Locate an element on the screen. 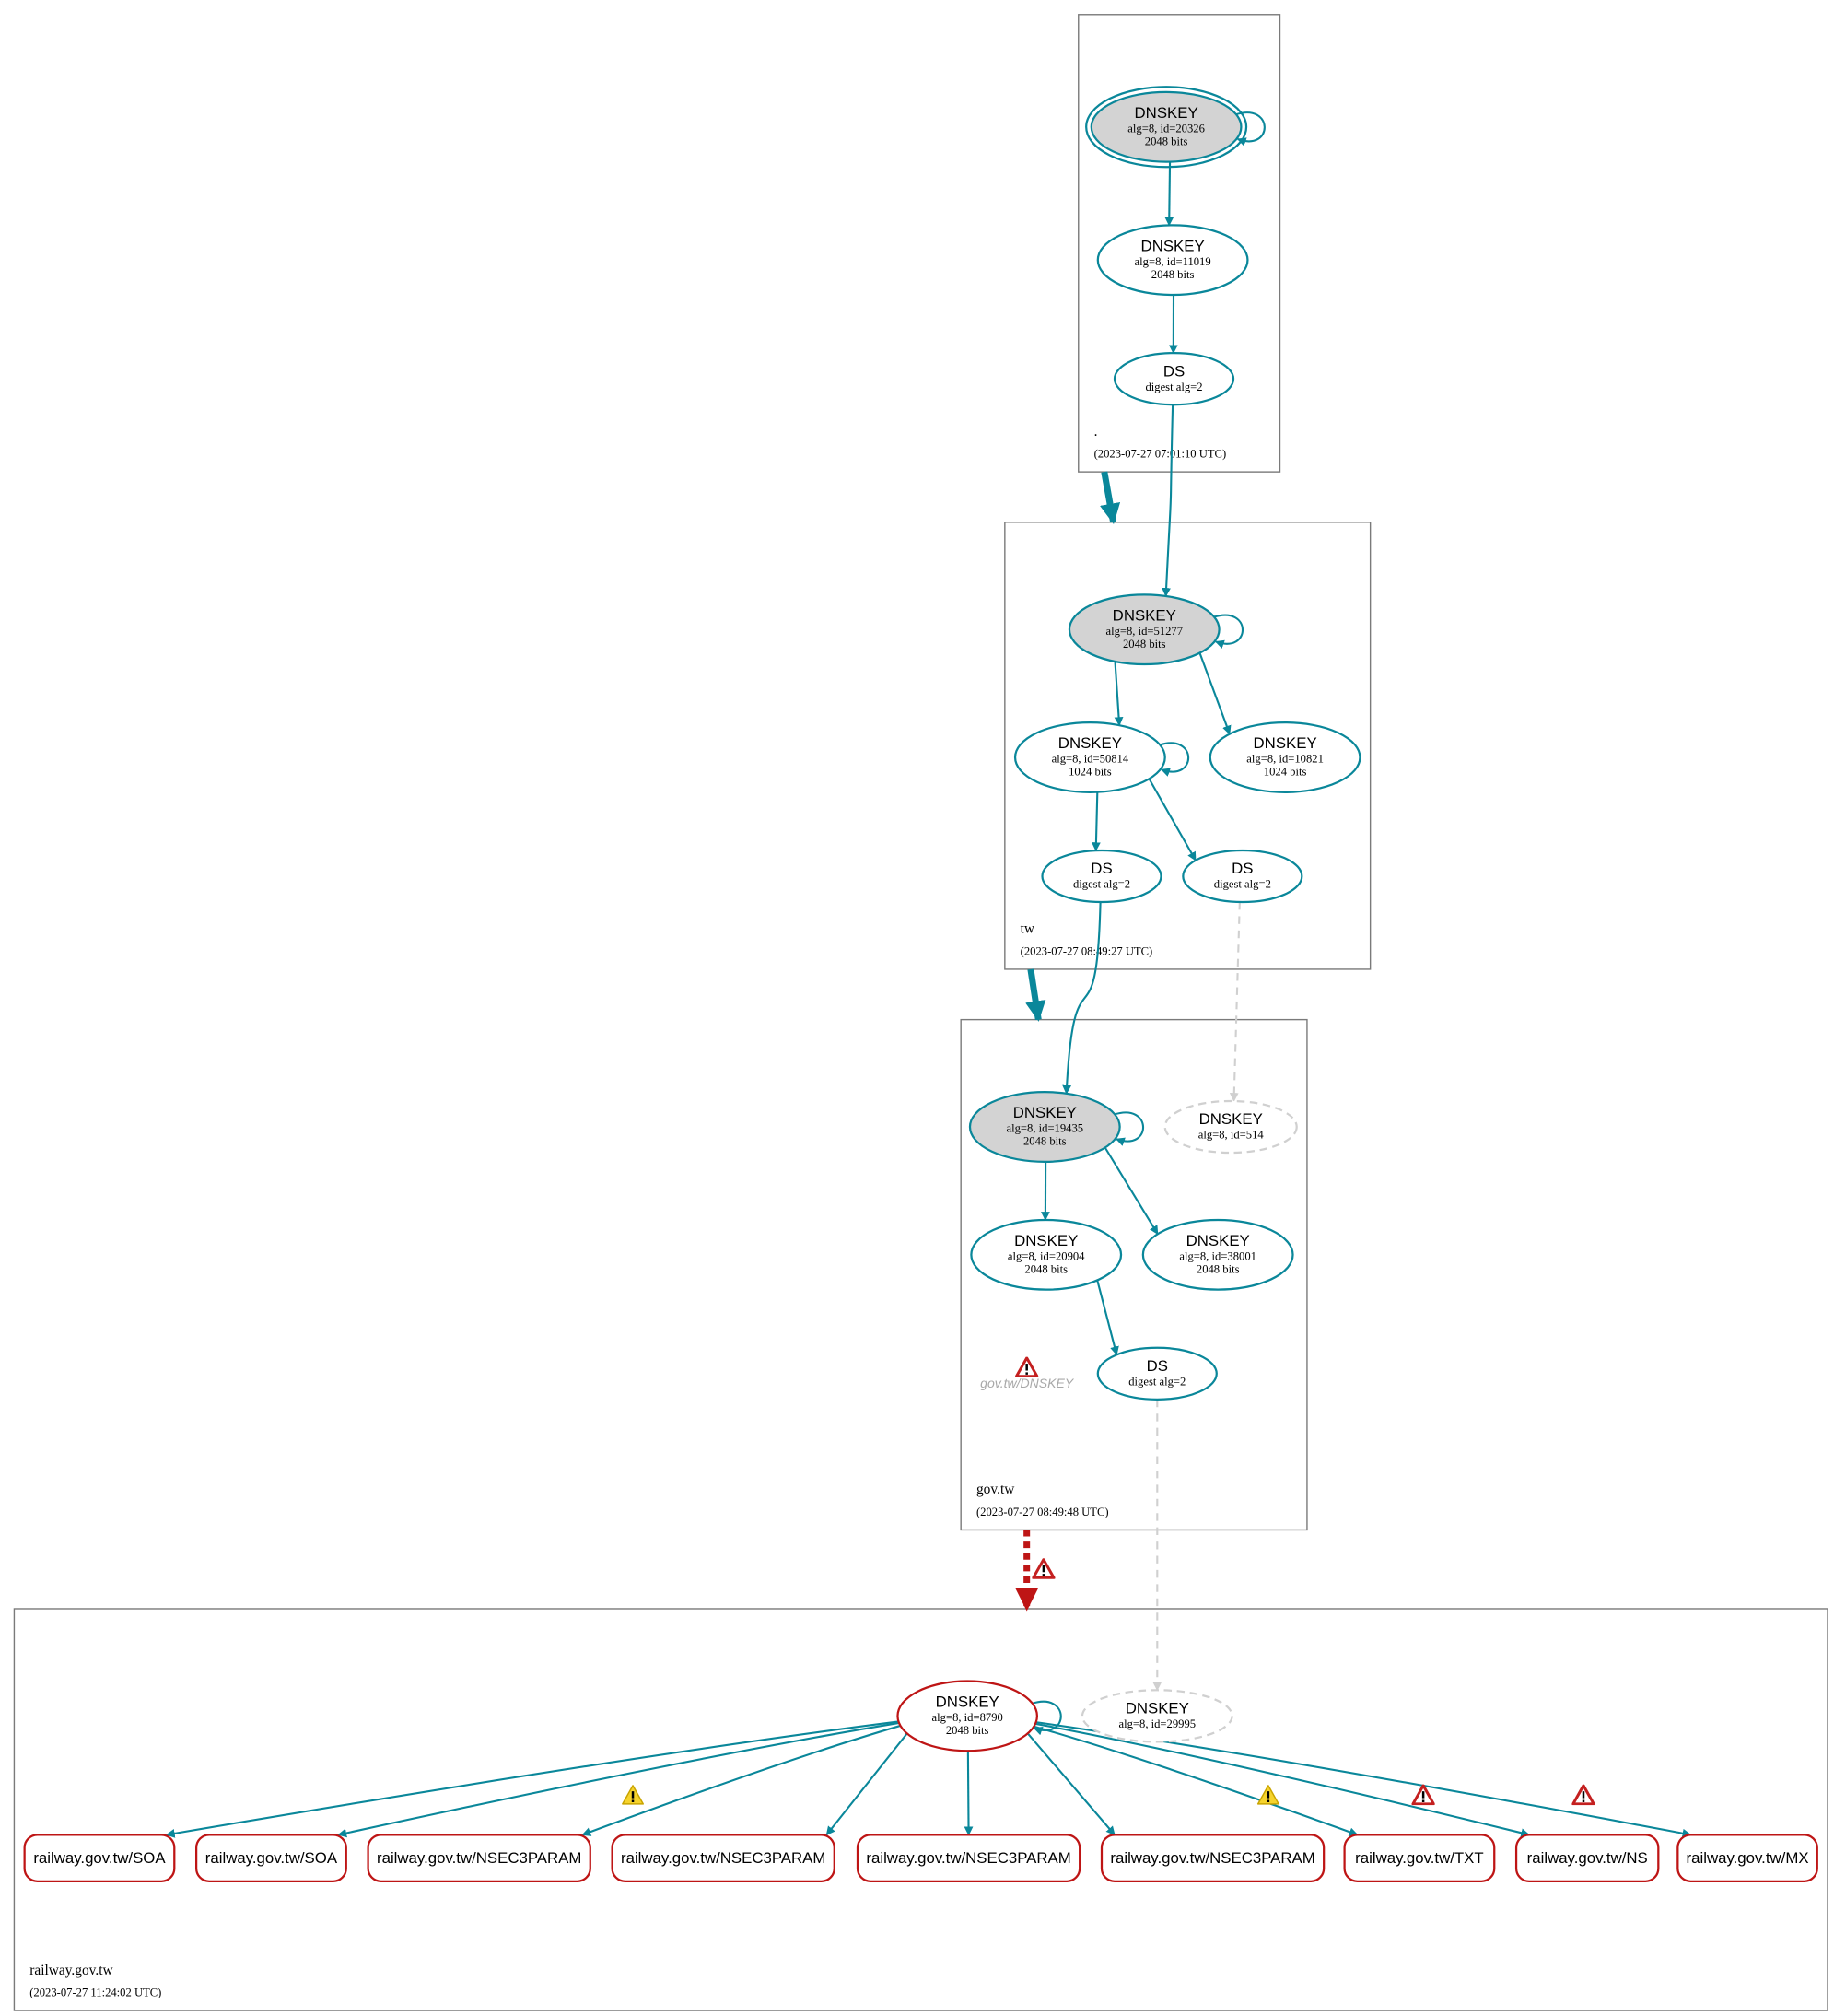 Image resolution: width=1834 pixels, height=2016 pixels. error-icon is located at coordinates (1044, 1568).